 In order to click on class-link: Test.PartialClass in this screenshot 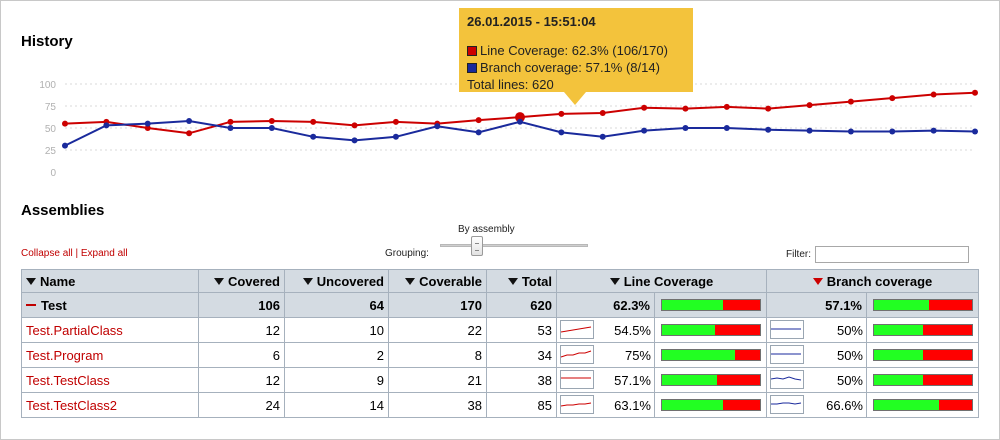, I will do `click(74, 330)`.